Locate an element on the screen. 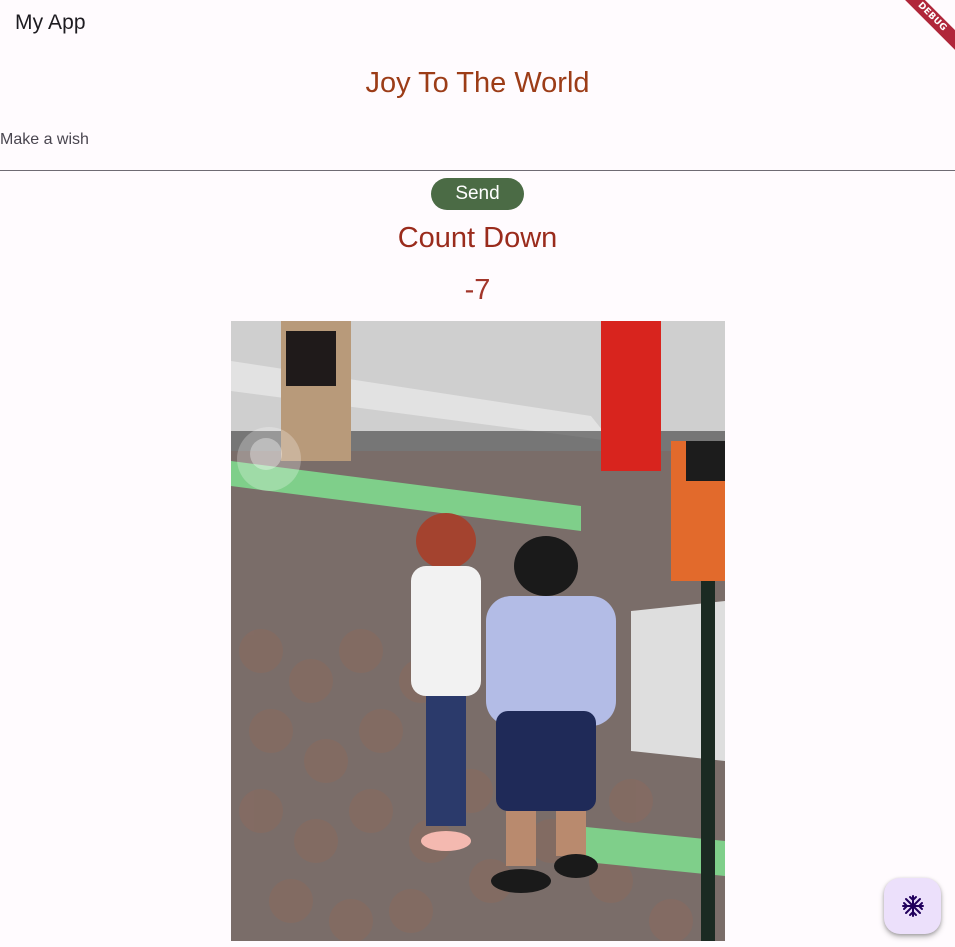  fab-button is located at coordinates (912, 906).